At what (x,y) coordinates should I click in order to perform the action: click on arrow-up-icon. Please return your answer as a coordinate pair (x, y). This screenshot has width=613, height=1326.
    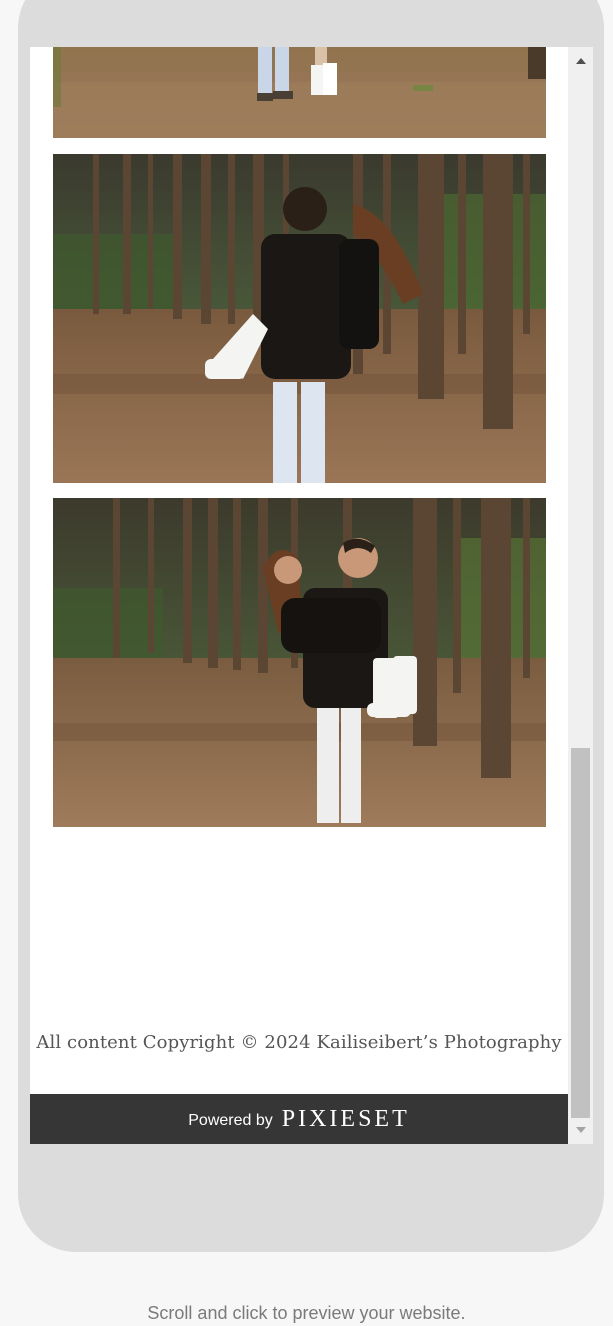
    Looking at the image, I should click on (580, 61).